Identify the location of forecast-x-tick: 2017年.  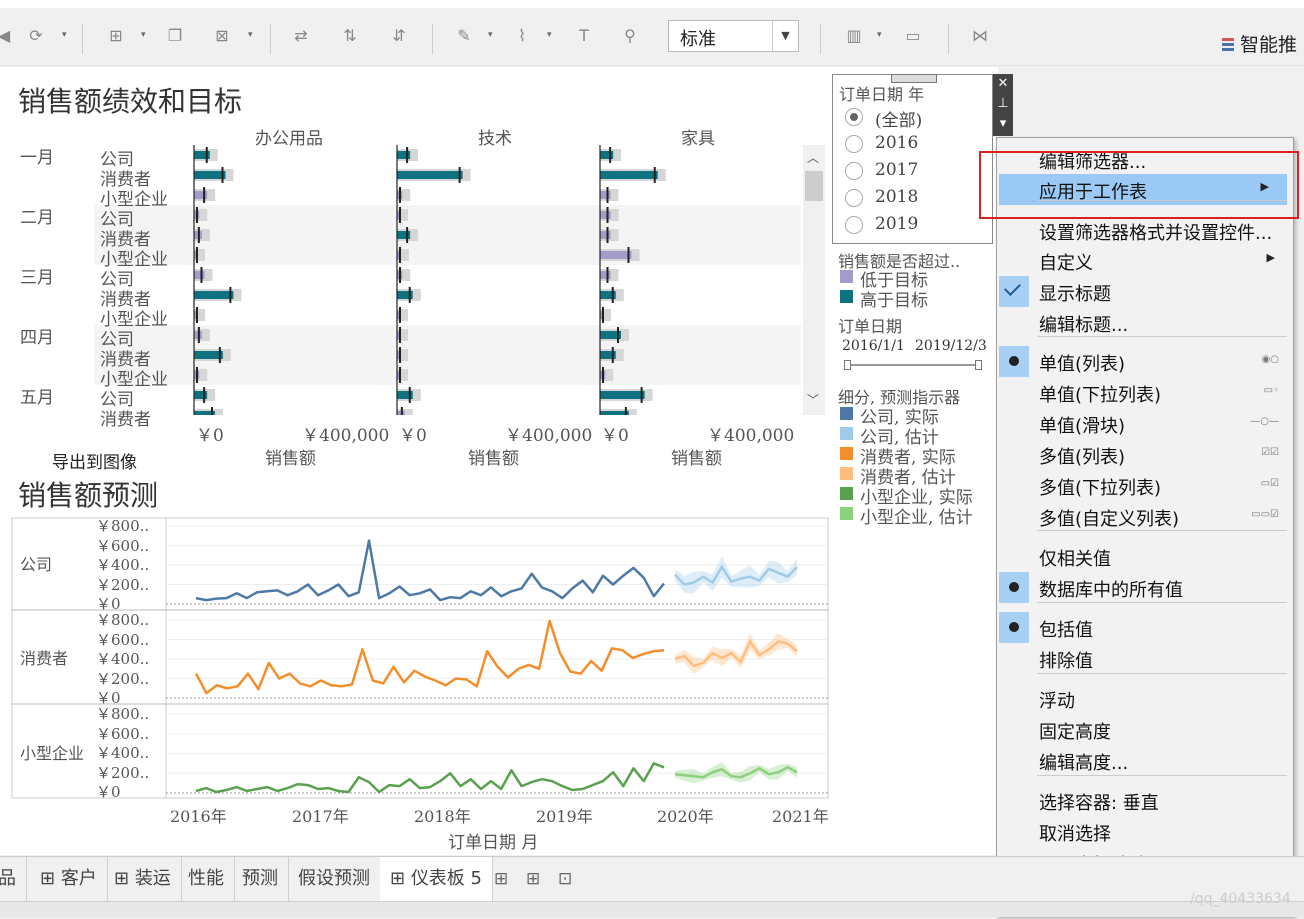
(320, 816).